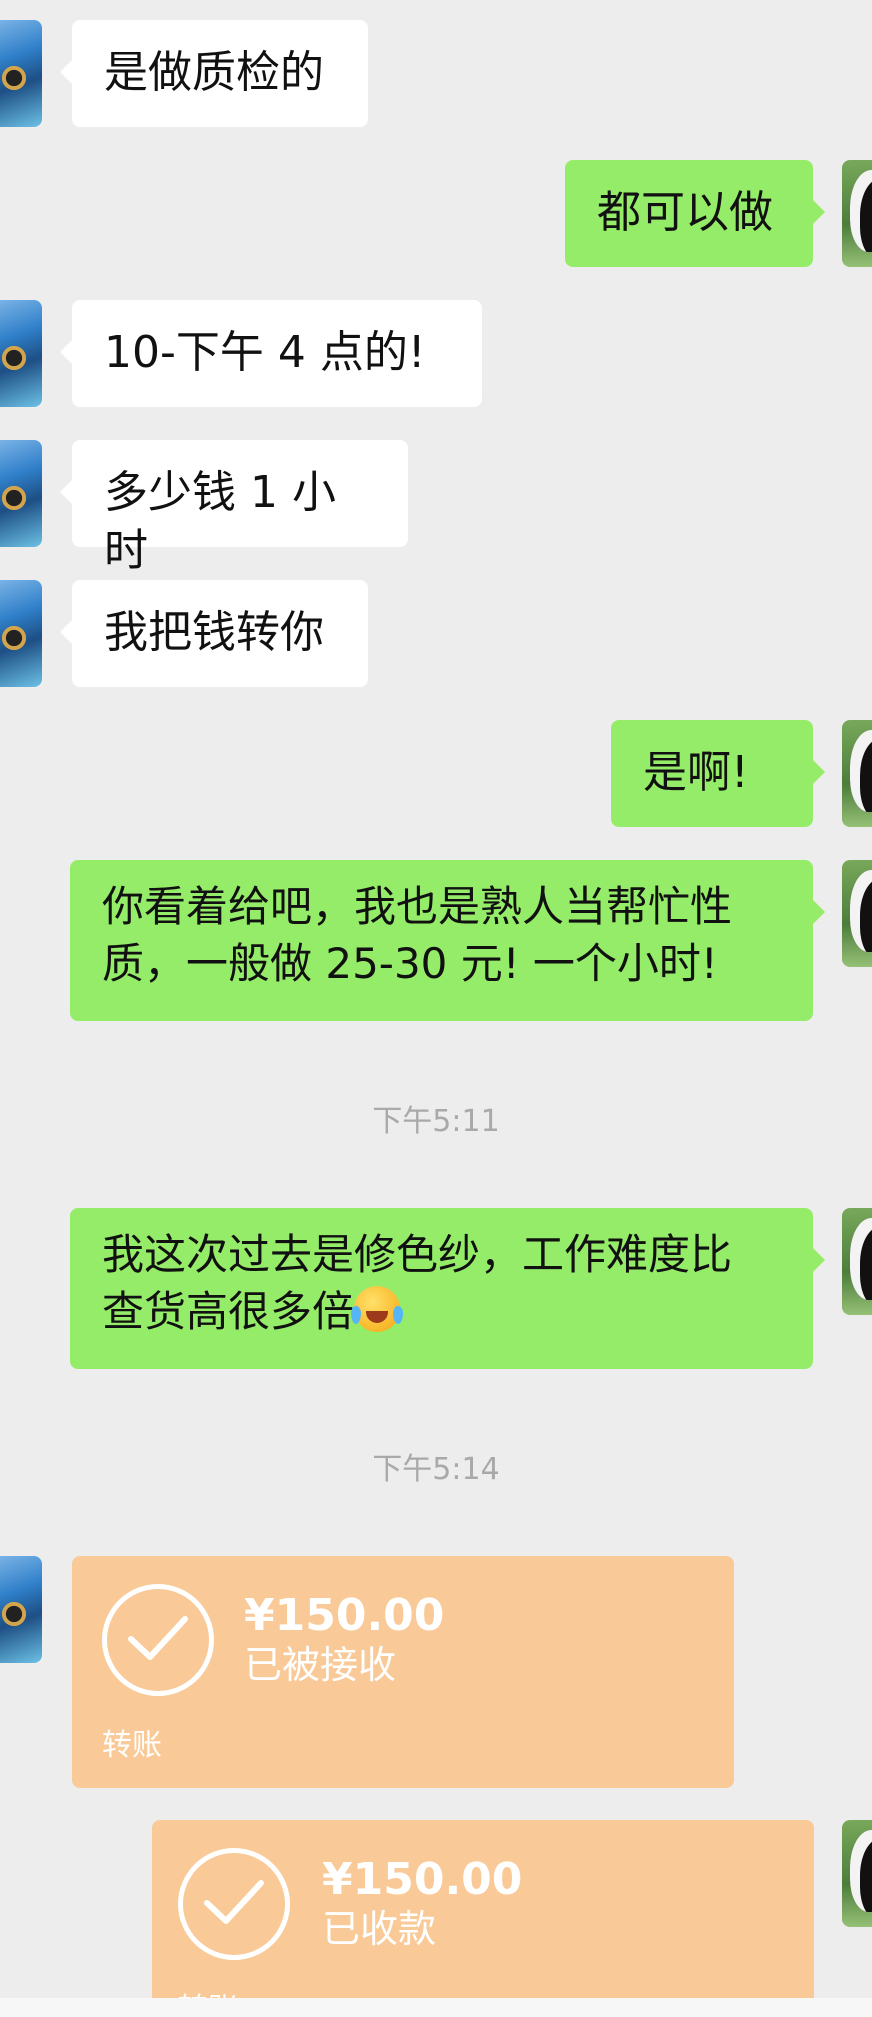  I want to click on money-transfer-card: ¥150.00 已被接收 转账, so click(403, 1672).